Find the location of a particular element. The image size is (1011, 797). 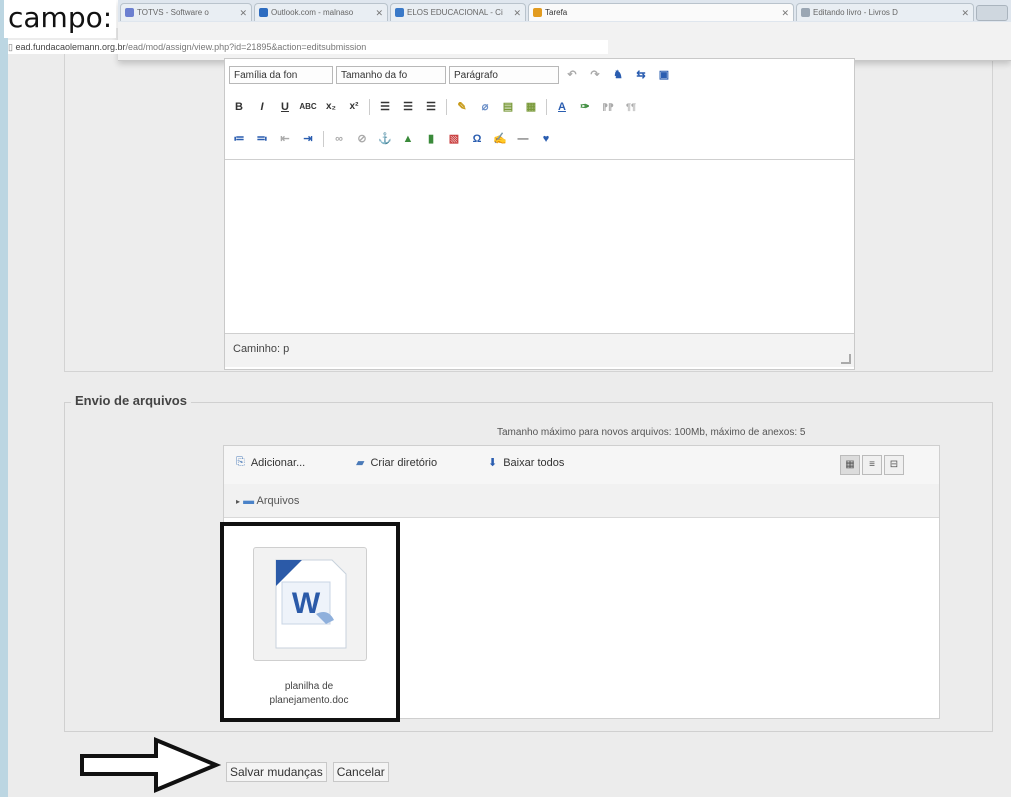

background-color-icon: ✑ is located at coordinates (585, 107).